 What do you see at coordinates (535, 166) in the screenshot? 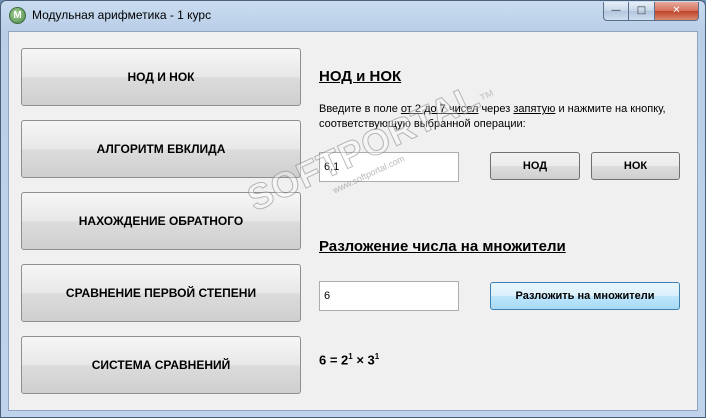
I see `gcd-button: НОД` at bounding box center [535, 166].